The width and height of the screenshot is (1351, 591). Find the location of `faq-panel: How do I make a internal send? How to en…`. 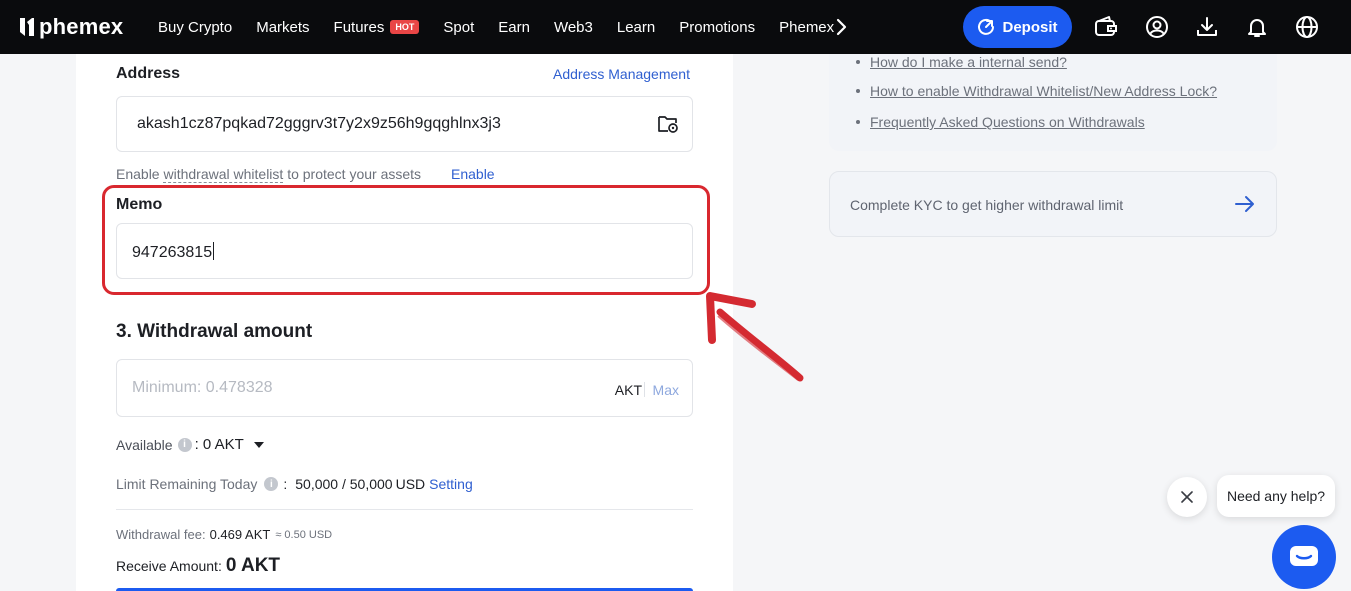

faq-panel: How do I make a internal send? How to en… is located at coordinates (1053, 102).